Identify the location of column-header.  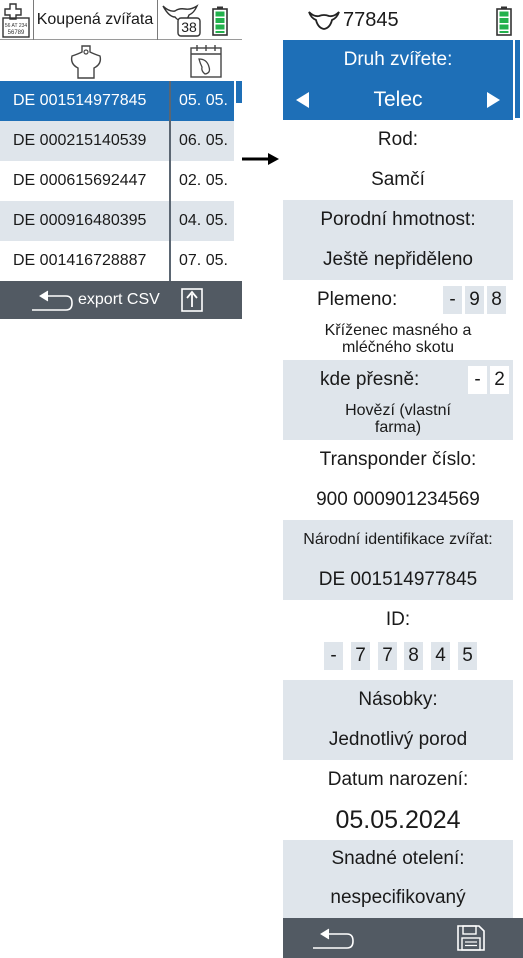
(121, 61).